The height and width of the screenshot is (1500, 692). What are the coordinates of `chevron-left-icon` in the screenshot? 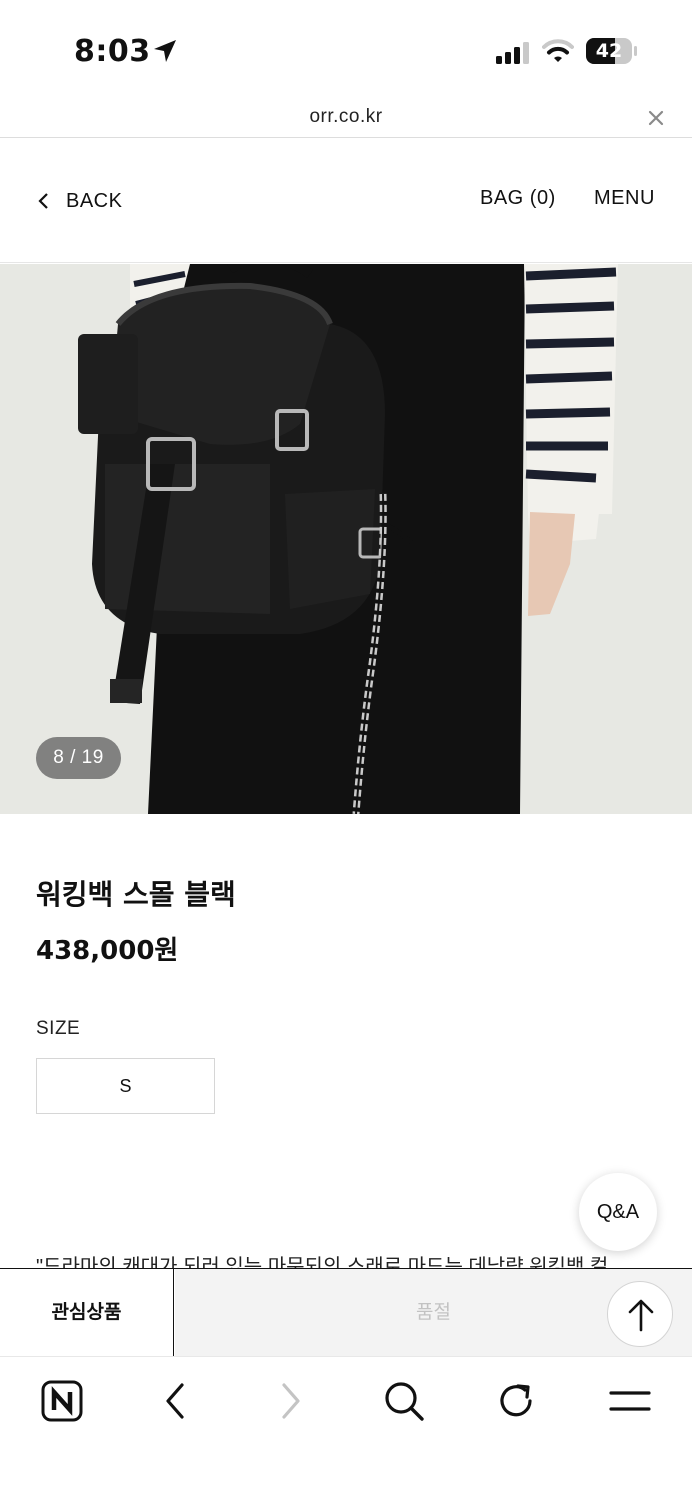 It's located at (43, 201).